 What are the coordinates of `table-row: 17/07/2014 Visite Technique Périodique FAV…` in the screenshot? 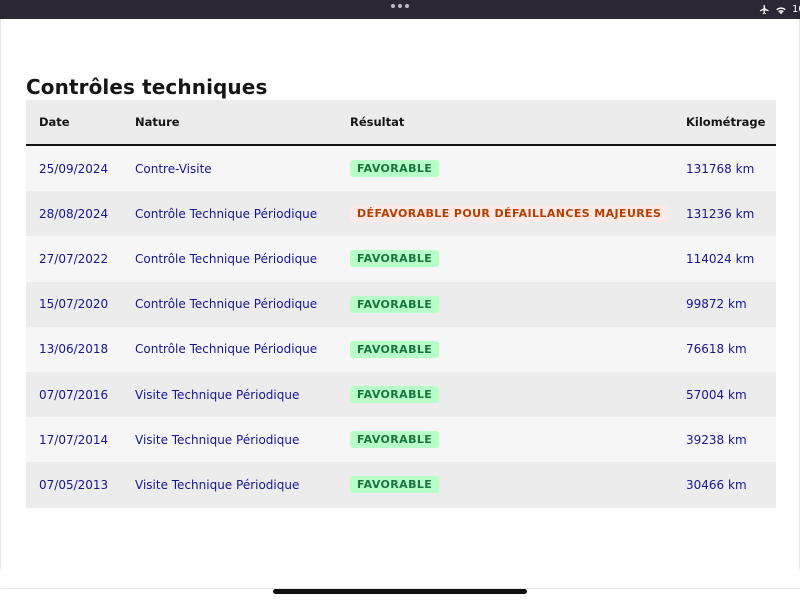 It's located at (401, 440).